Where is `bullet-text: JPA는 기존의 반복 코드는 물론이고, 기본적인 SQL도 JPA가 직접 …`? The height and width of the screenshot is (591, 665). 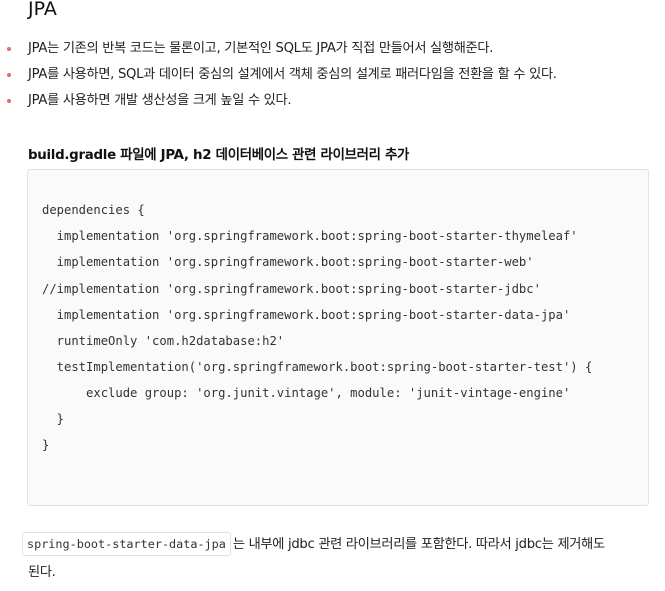 bullet-text: JPA는 기존의 반복 코드는 물론이고, 기본적인 SQL도 JPA가 직접 … is located at coordinates (261, 48).